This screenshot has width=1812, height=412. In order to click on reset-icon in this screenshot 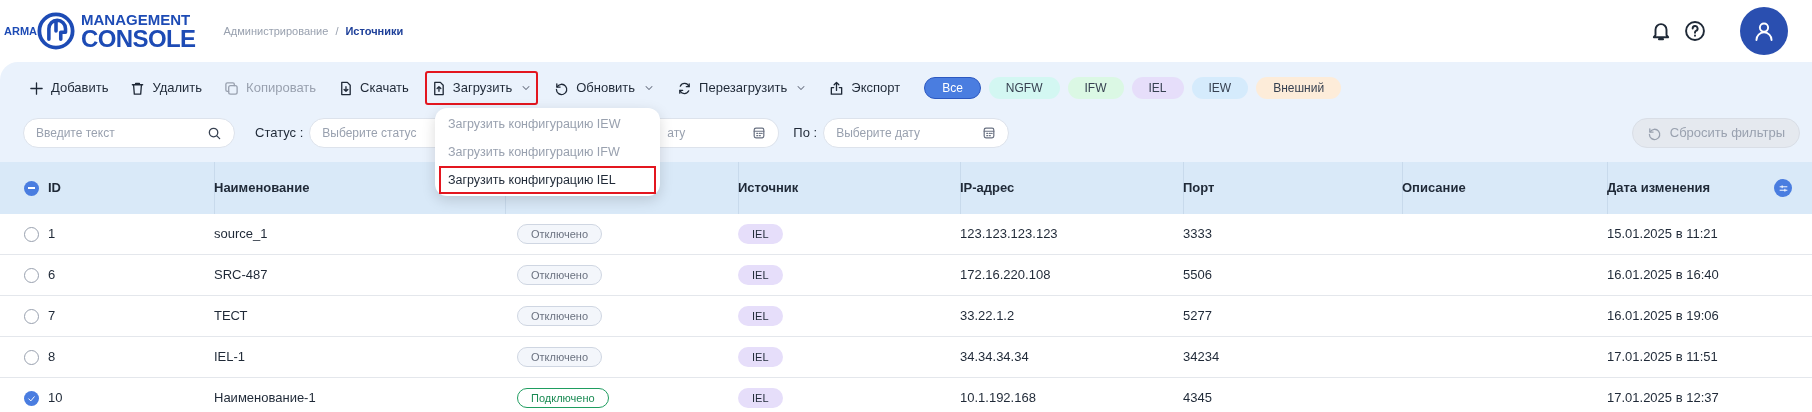, I will do `click(1654, 133)`.